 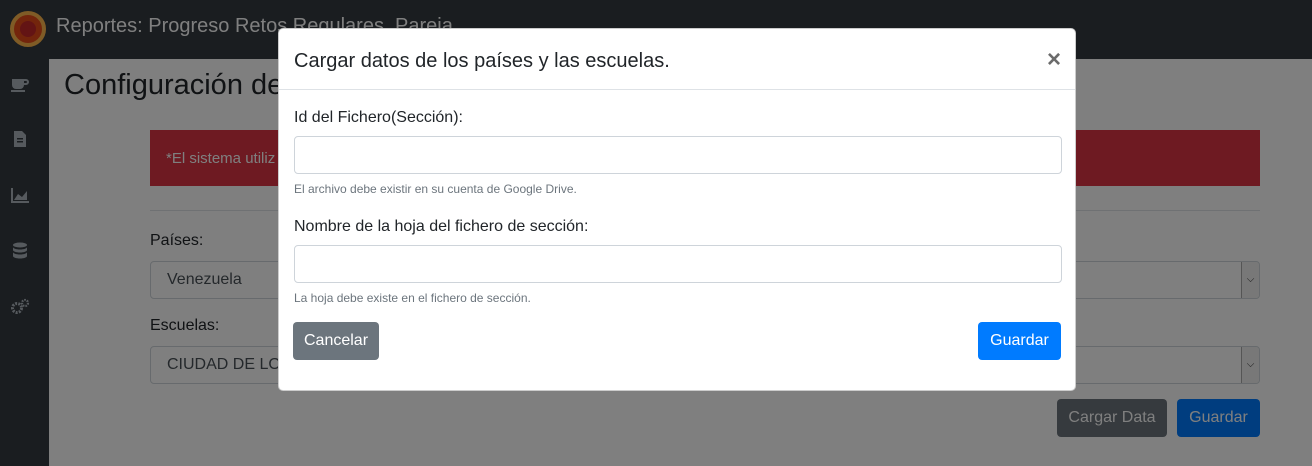 What do you see at coordinates (678, 264) in the screenshot?
I see `sheet-name-input` at bounding box center [678, 264].